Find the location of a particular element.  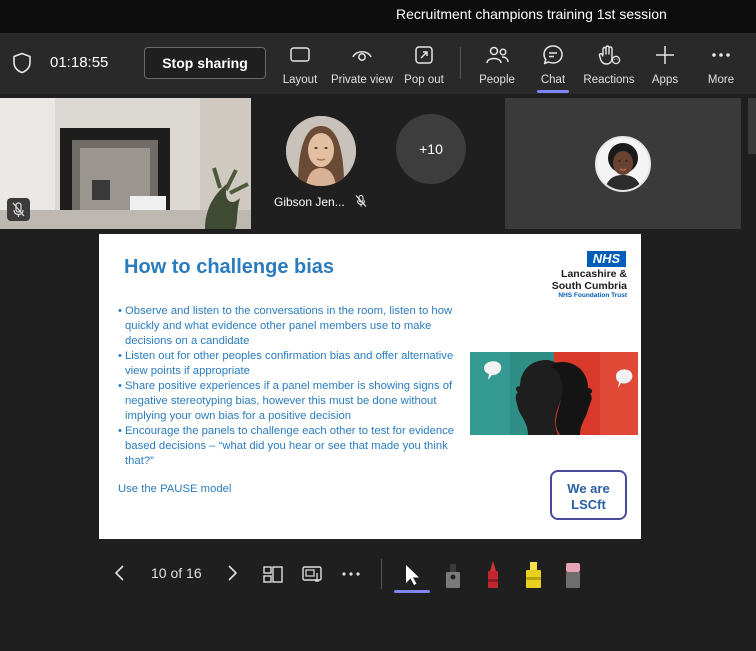

layout-button: Layout is located at coordinates (300, 65).